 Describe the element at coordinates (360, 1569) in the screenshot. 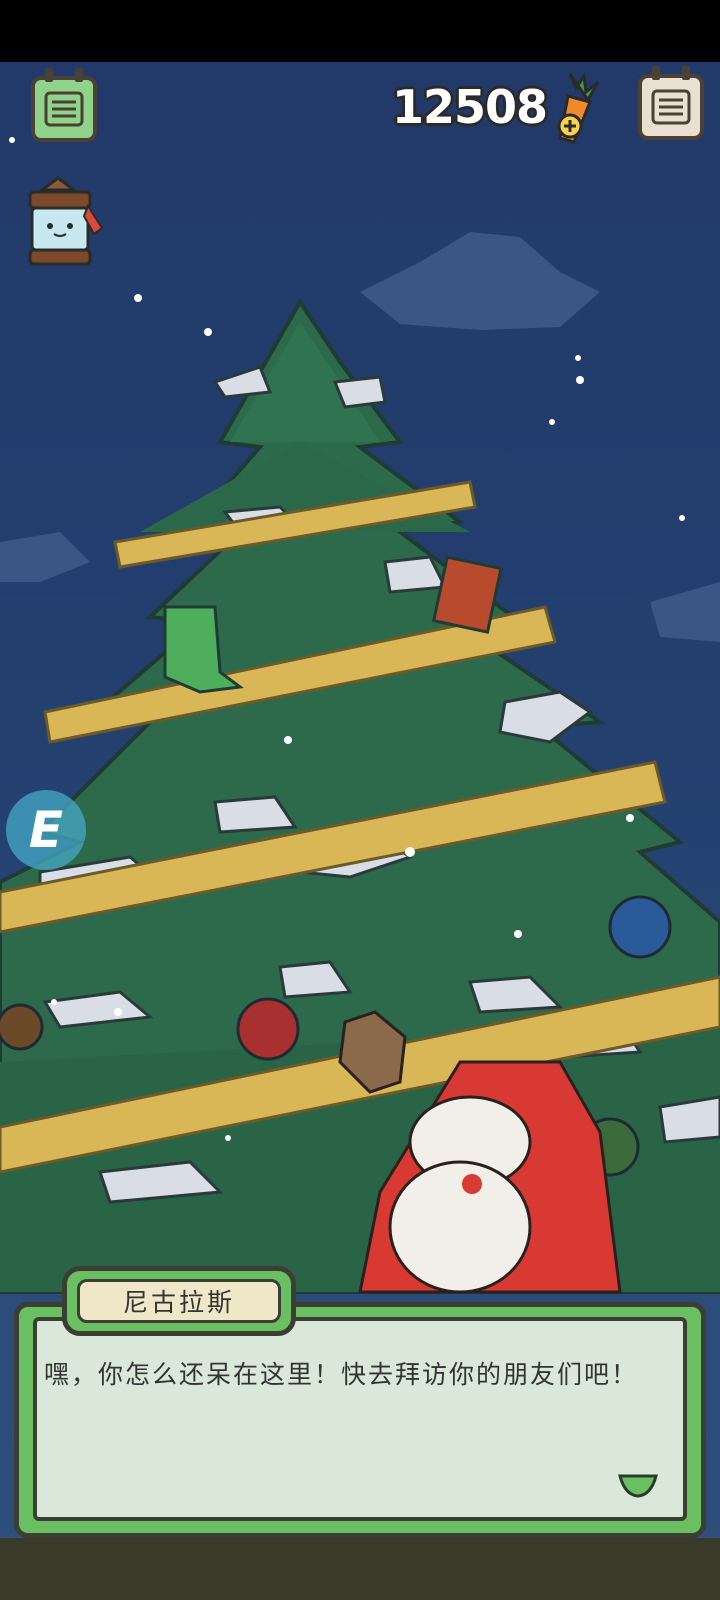

I see `ground-strip` at that location.